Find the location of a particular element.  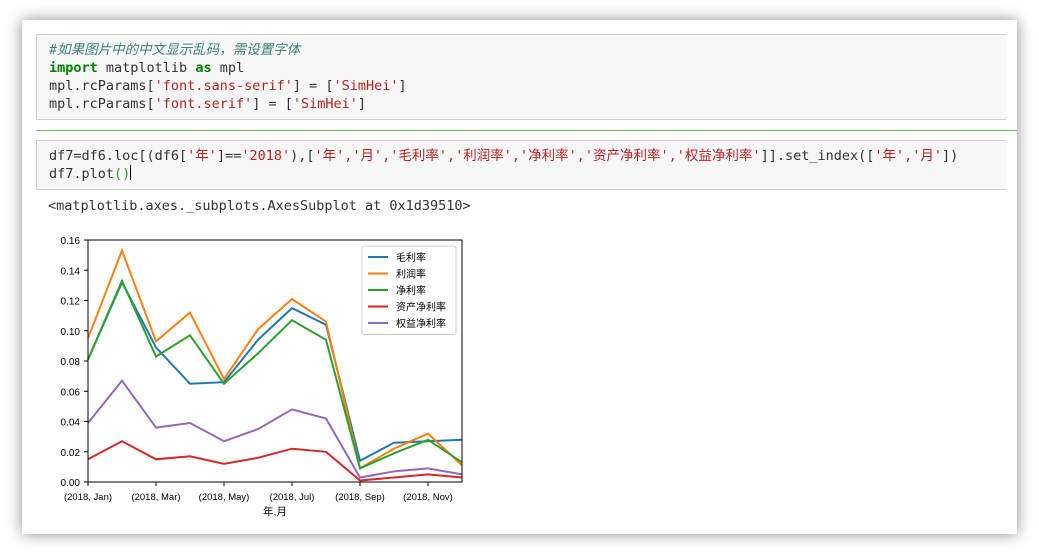

module-alias: mpl is located at coordinates (228, 68).